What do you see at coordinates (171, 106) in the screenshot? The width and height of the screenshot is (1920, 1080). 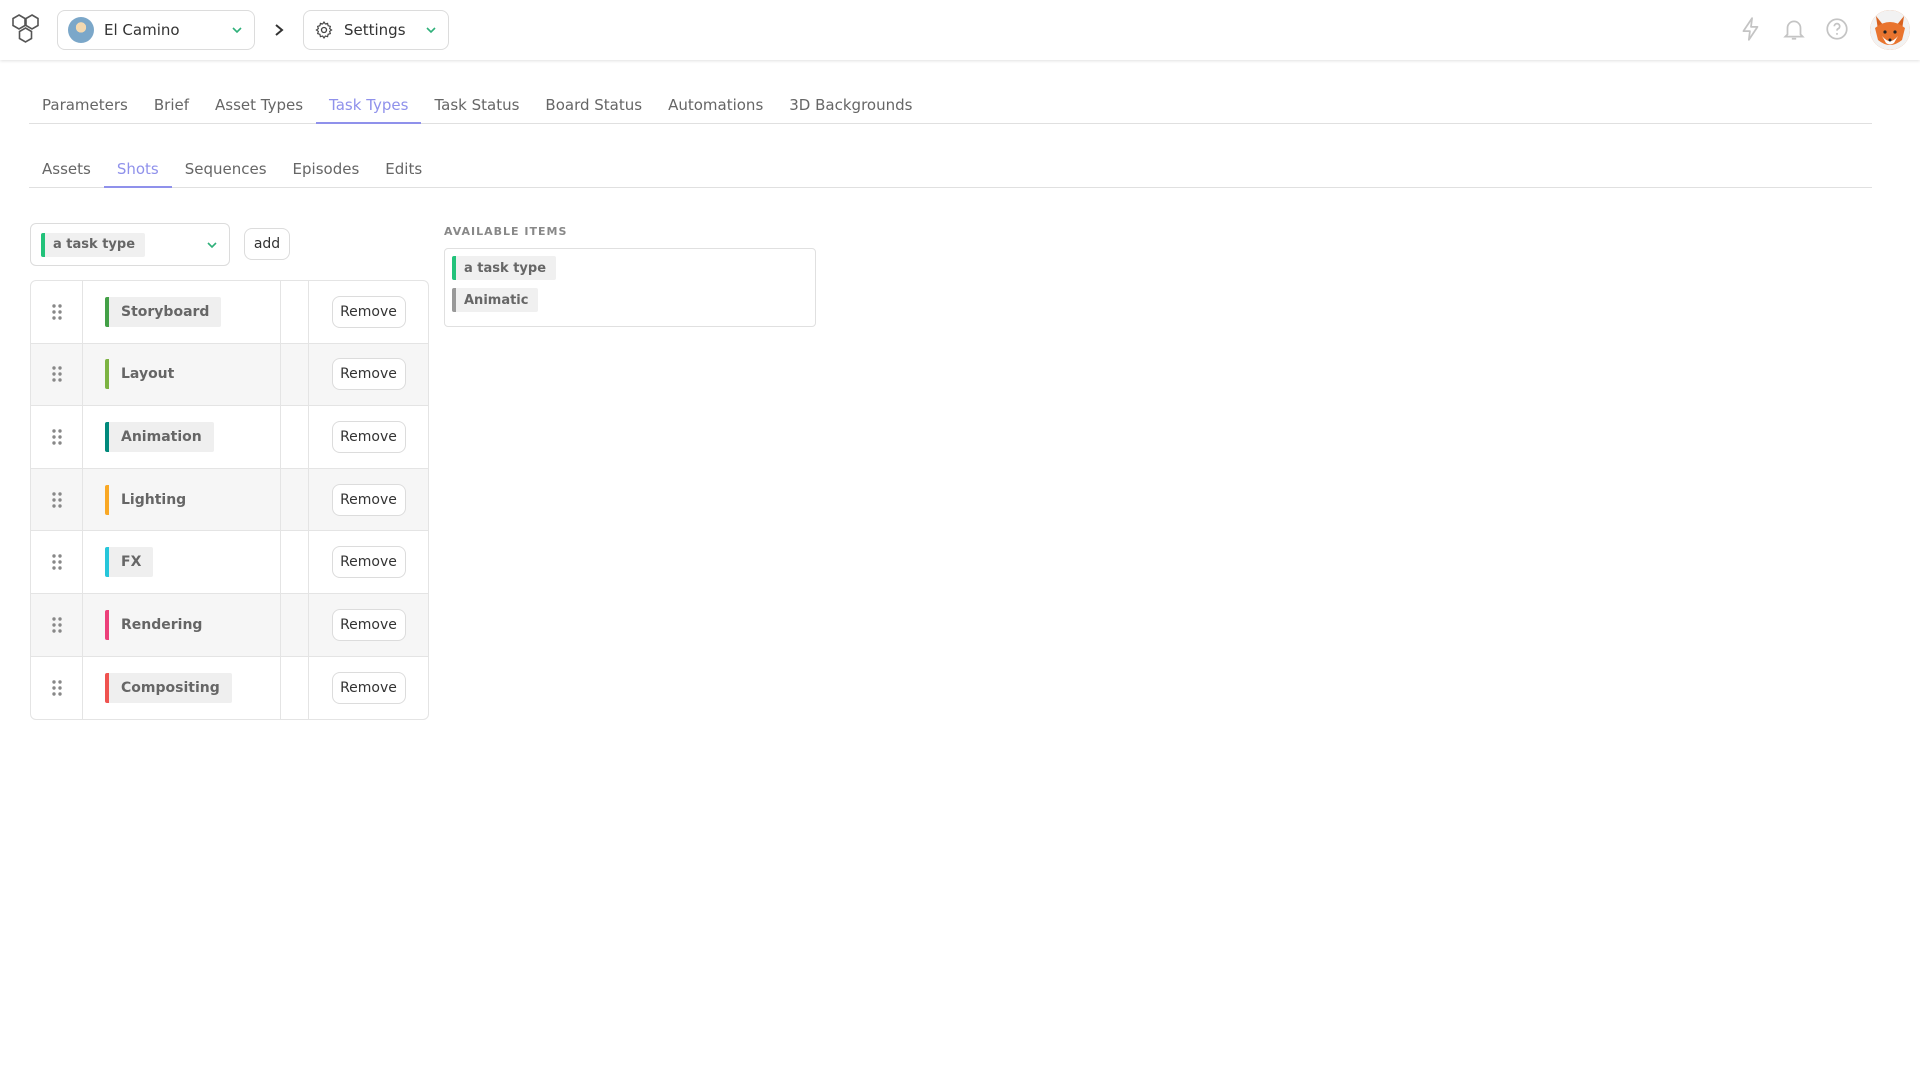 I see `tab-brief: Brief` at bounding box center [171, 106].